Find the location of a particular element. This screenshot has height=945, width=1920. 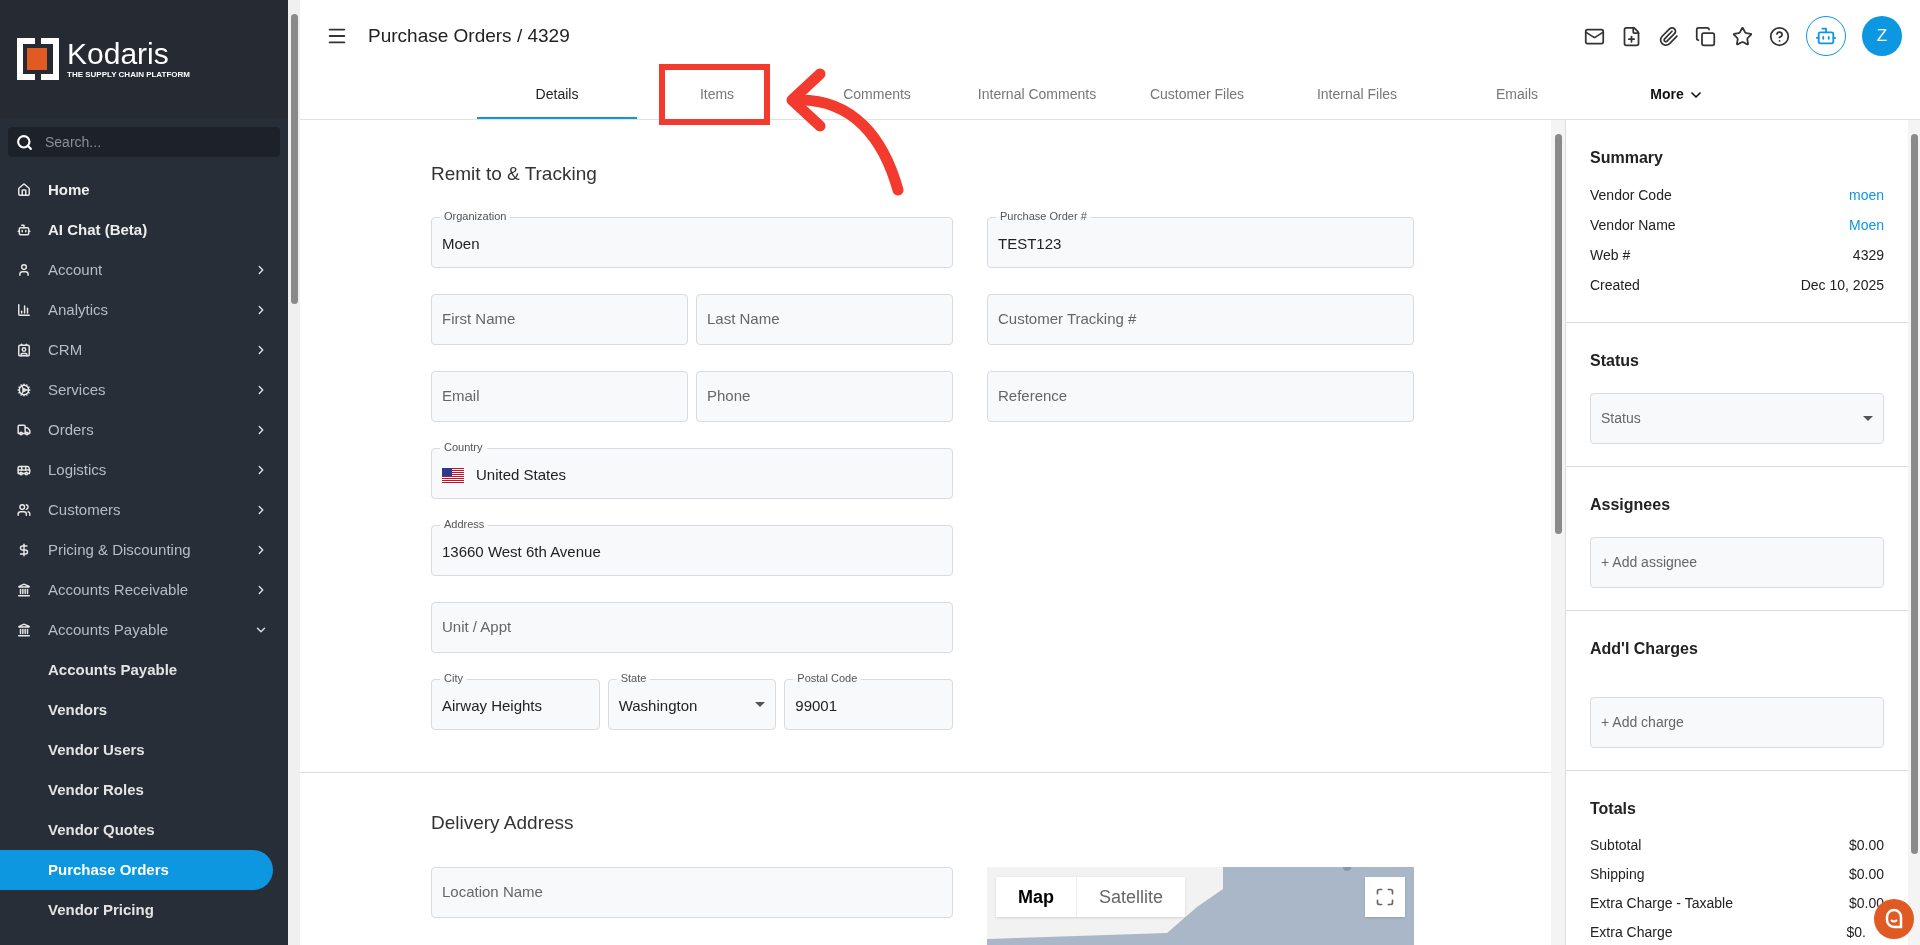

truck-icon is located at coordinates (24, 430).